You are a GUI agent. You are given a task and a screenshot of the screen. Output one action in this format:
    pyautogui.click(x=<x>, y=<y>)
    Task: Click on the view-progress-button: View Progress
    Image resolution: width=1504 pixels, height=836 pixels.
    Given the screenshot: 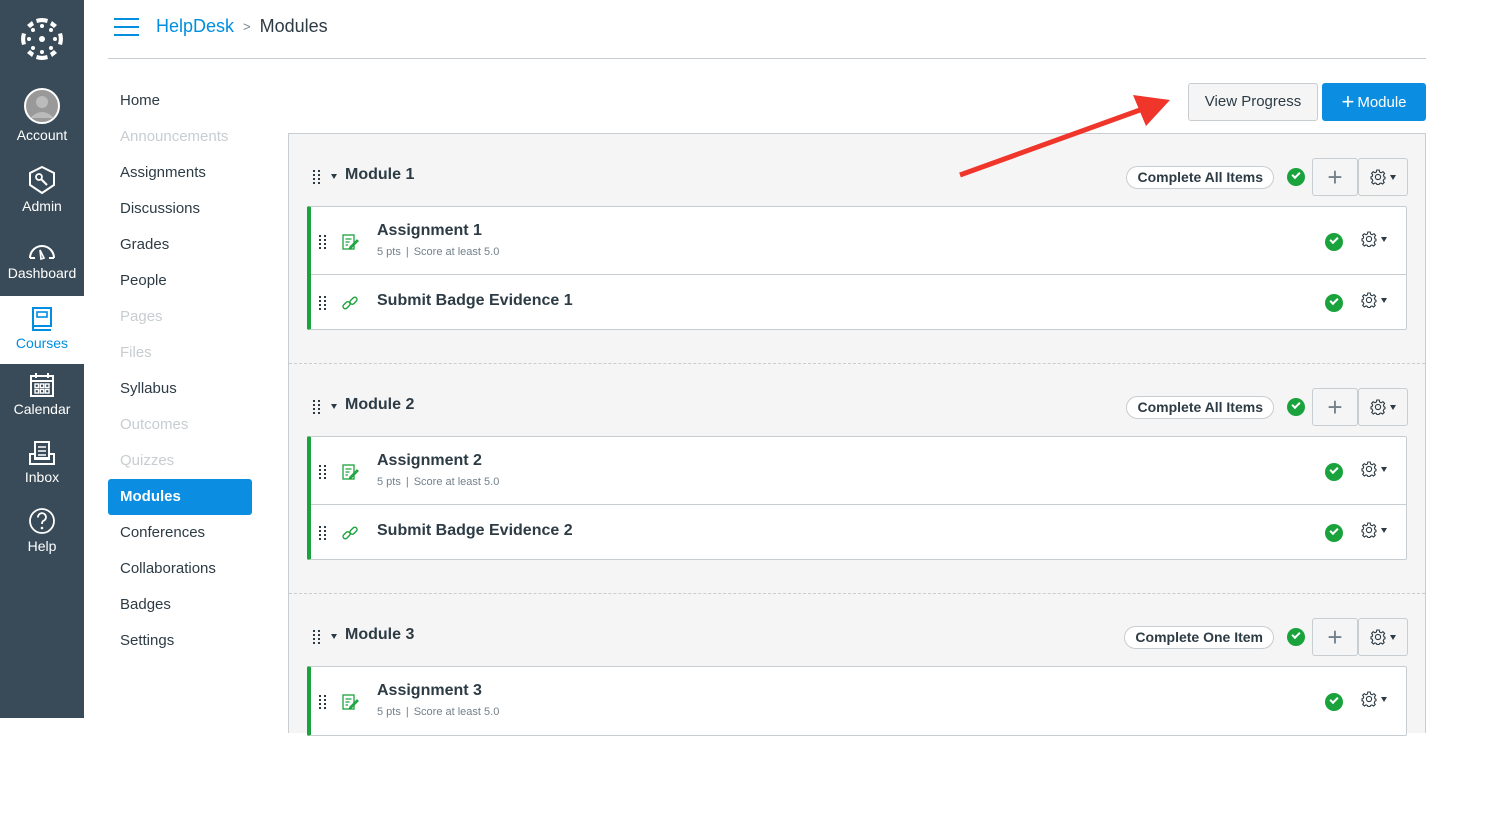 What is the action you would take?
    pyautogui.click(x=1253, y=102)
    